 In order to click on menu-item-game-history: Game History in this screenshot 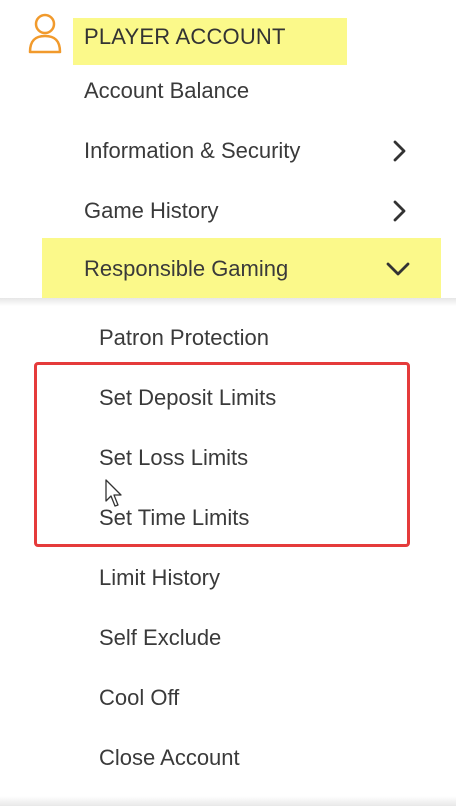, I will do `click(228, 211)`.